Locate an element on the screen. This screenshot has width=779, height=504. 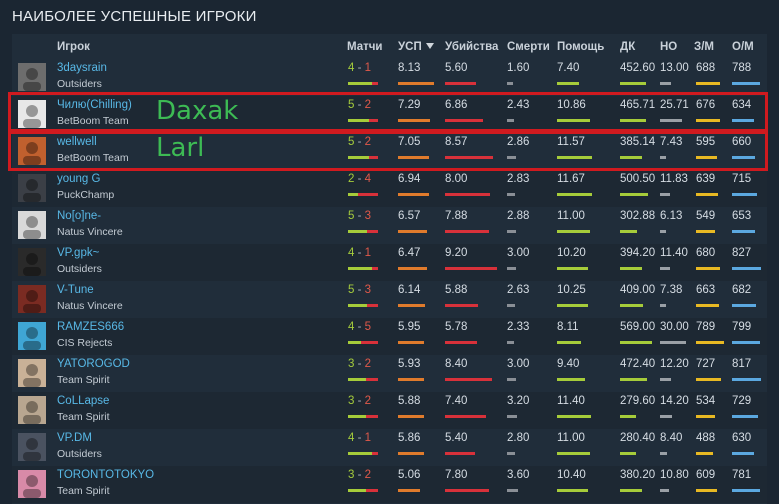
player-name-link: VP.gpk~ is located at coordinates (78, 253).